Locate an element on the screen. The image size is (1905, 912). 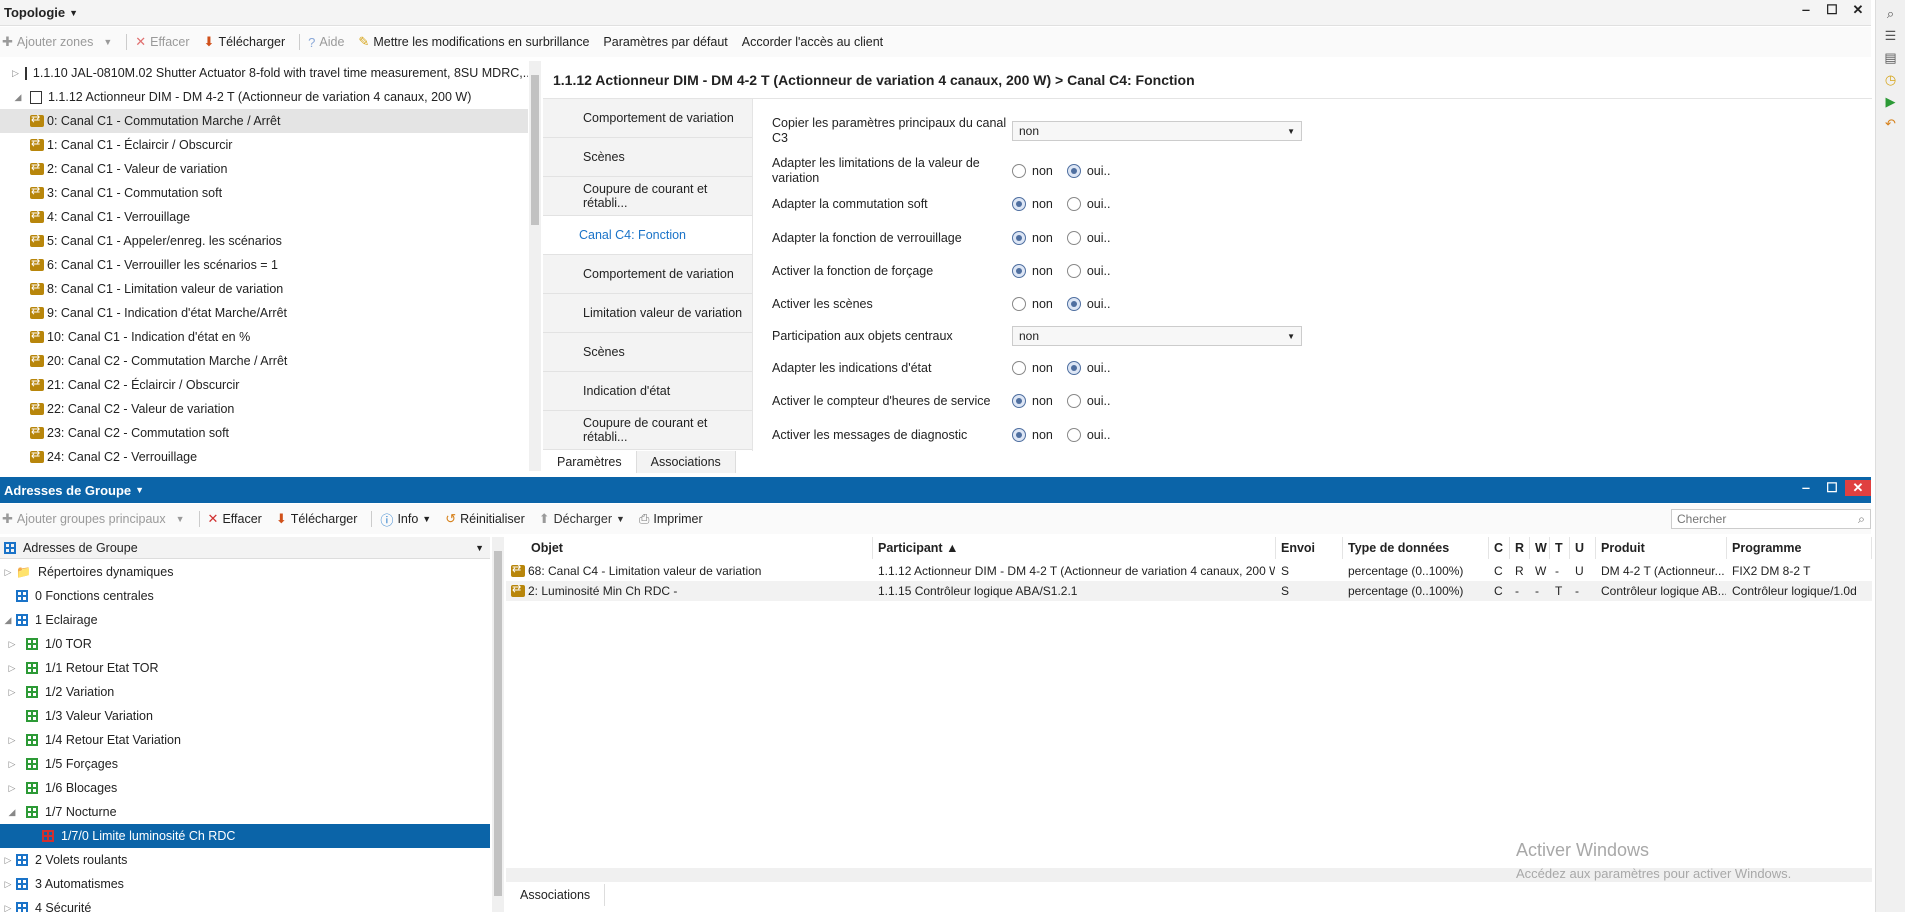
object-node: 24: Canal C2 - Verrouillage is located at coordinates (264, 457).